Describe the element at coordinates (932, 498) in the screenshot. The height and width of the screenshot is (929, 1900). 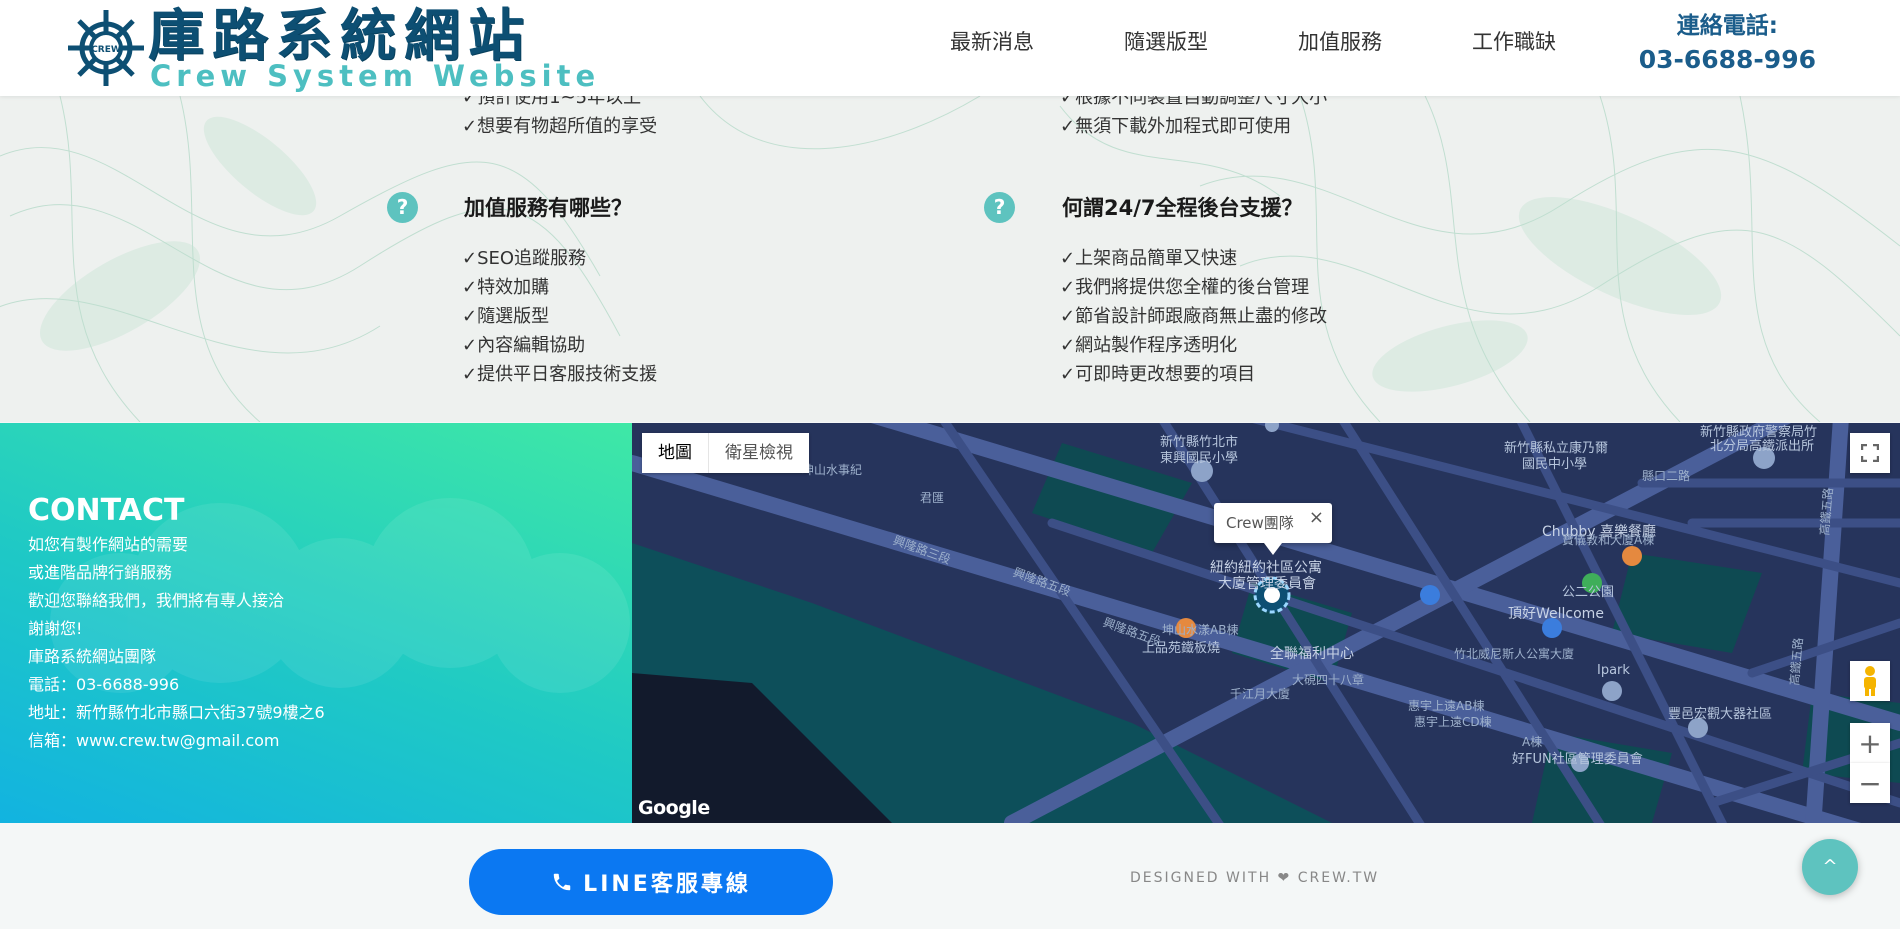
I see `map-label: 君匯` at that location.